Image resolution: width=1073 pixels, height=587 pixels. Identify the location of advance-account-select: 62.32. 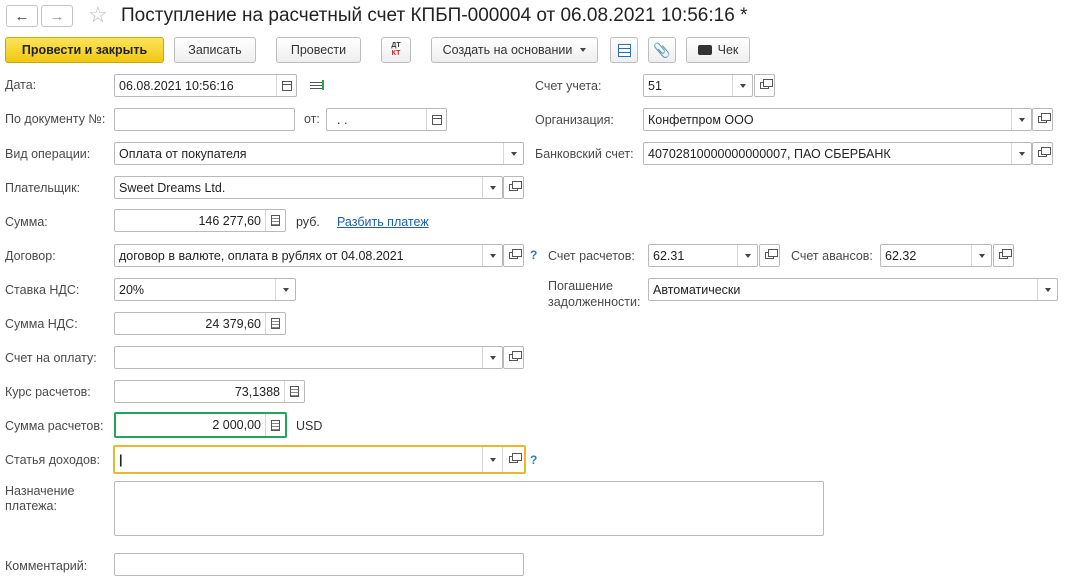
(936, 255).